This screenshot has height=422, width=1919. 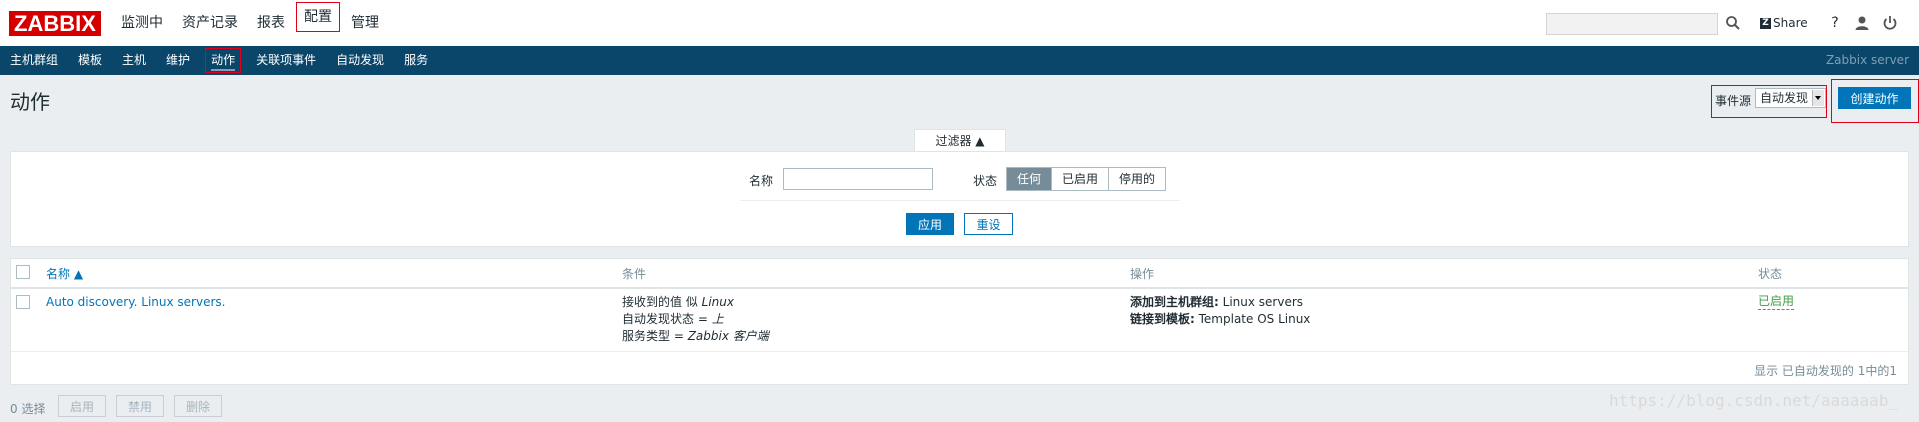 What do you see at coordinates (959, 23) in the screenshot?
I see `top-header: ZABBIX 监测中 资产记录 报表 配置 管理 Z Share ?` at bounding box center [959, 23].